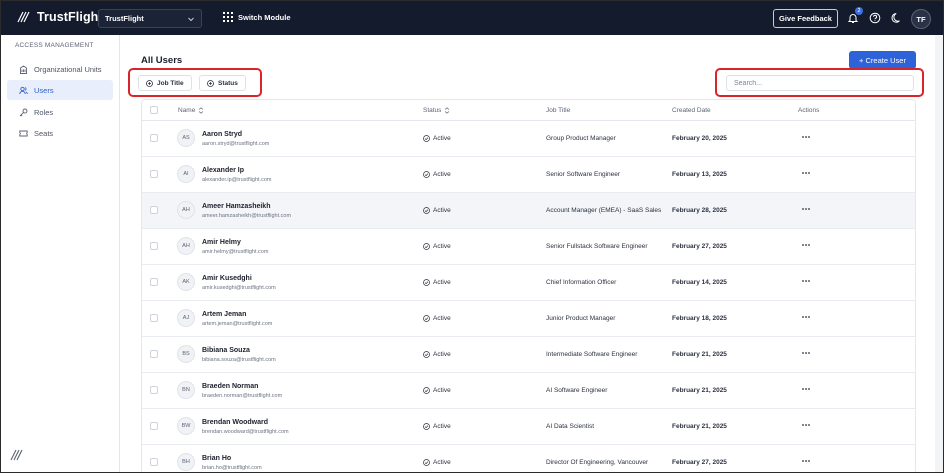 The height and width of the screenshot is (473, 944). Describe the element at coordinates (875, 18) in the screenshot. I see `help-icon` at that location.